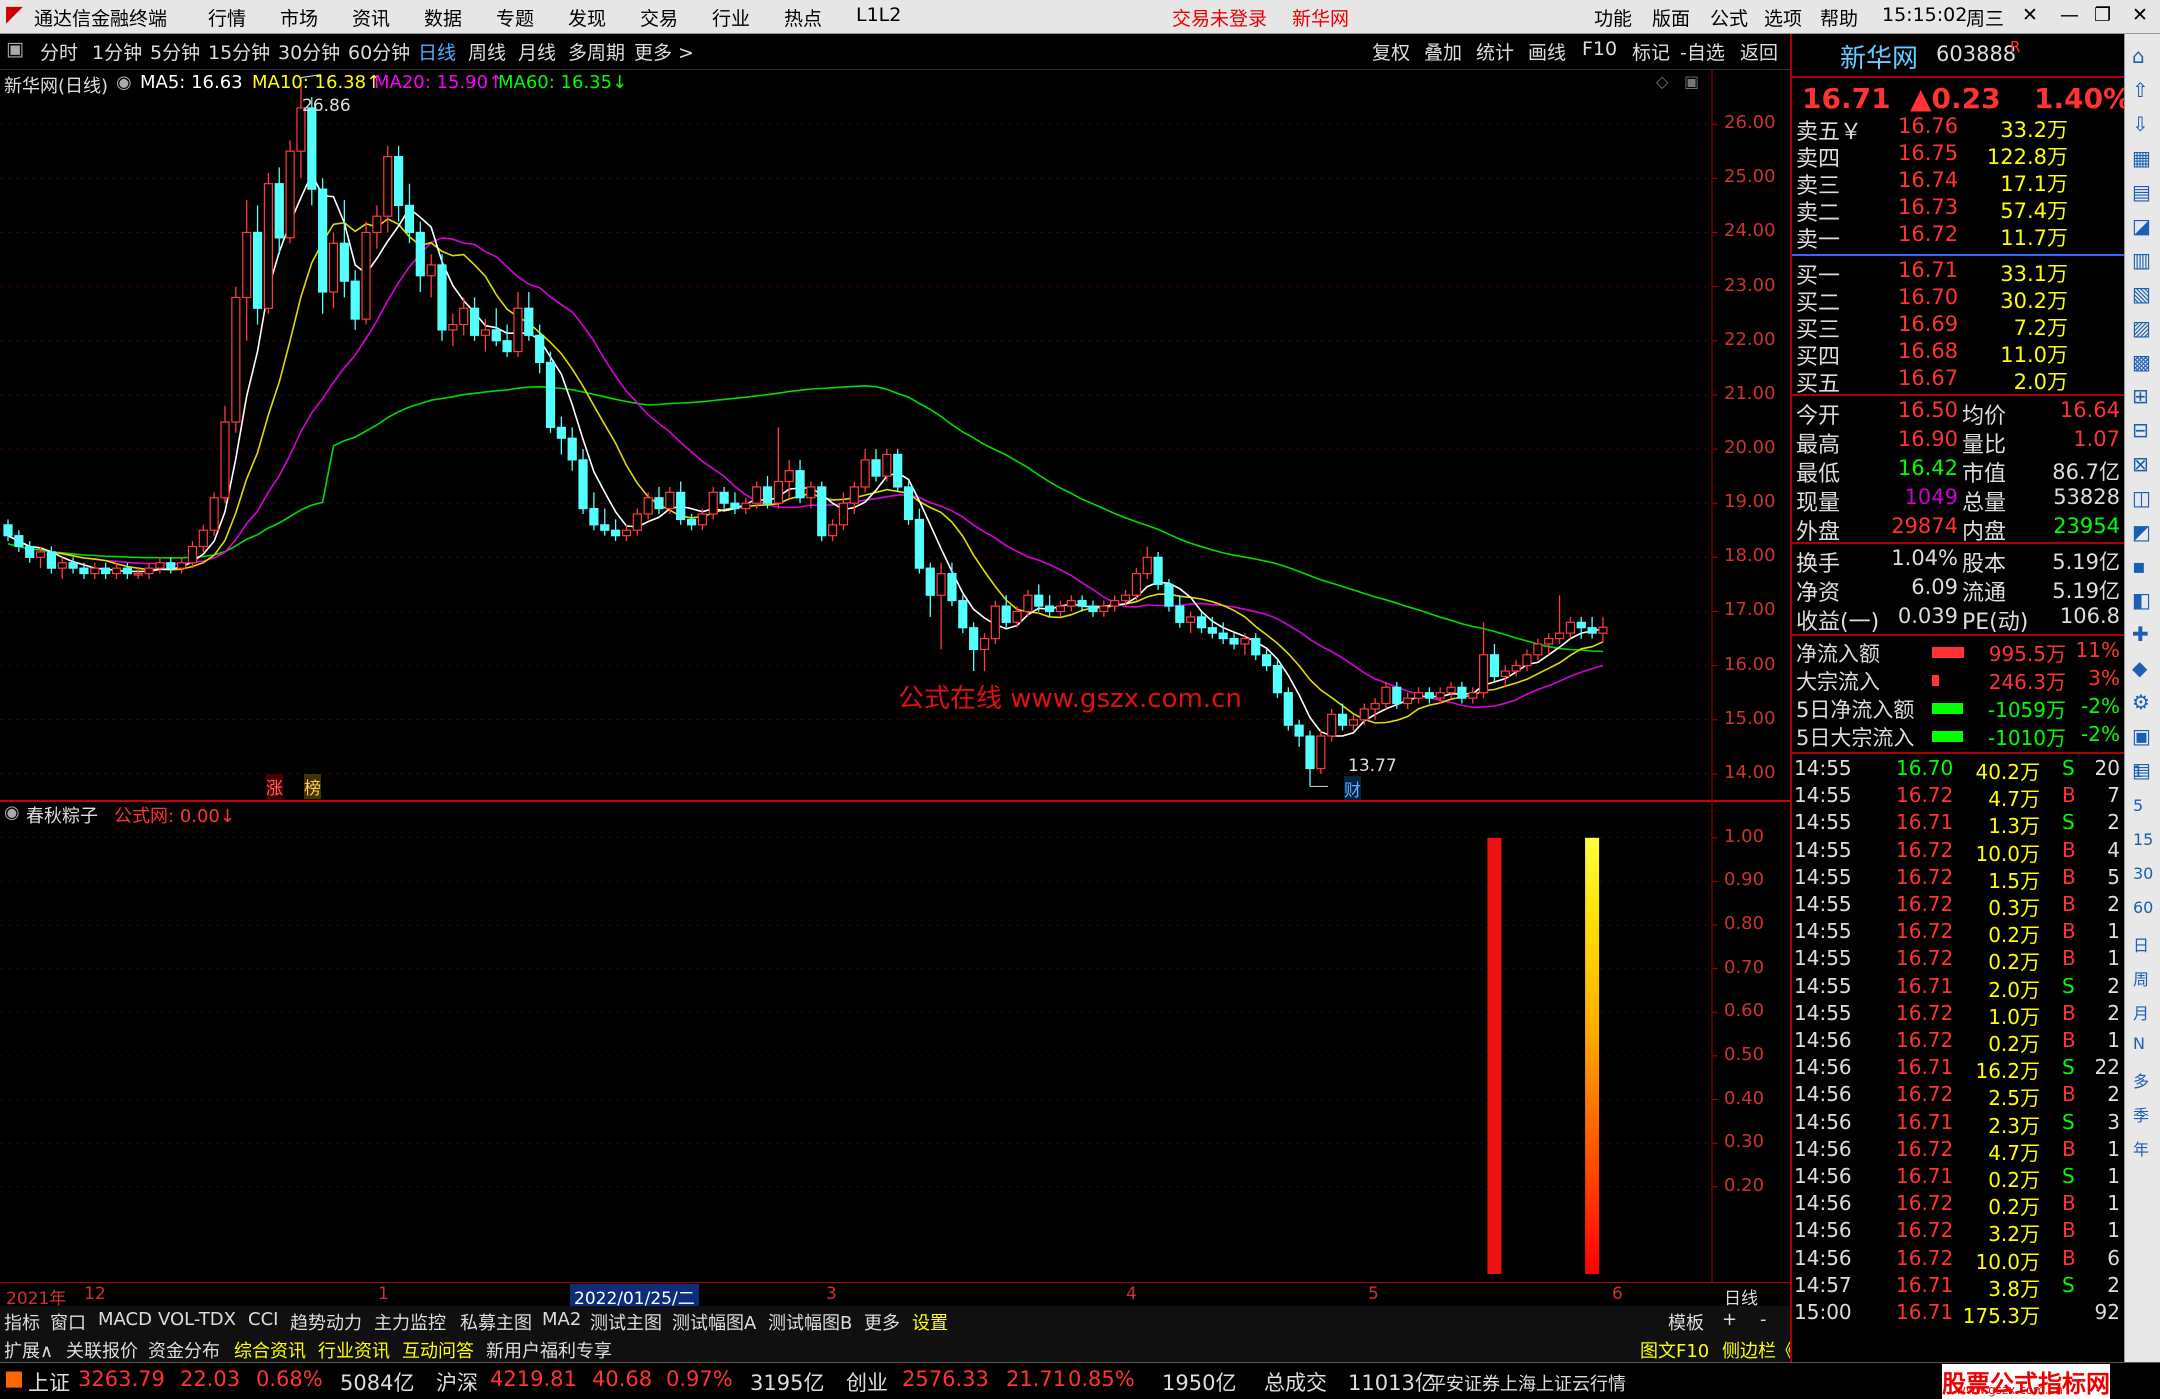 The image size is (2160, 1399). Describe the element at coordinates (2141, 294) in the screenshot. I see `chart-icon: ▧` at that location.